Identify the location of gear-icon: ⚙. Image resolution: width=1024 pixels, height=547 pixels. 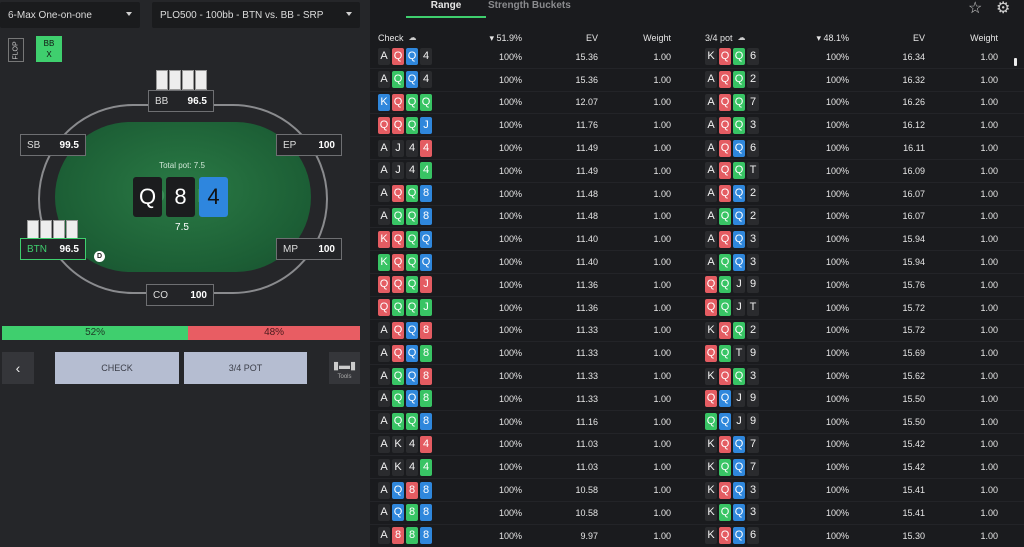
(1003, 9).